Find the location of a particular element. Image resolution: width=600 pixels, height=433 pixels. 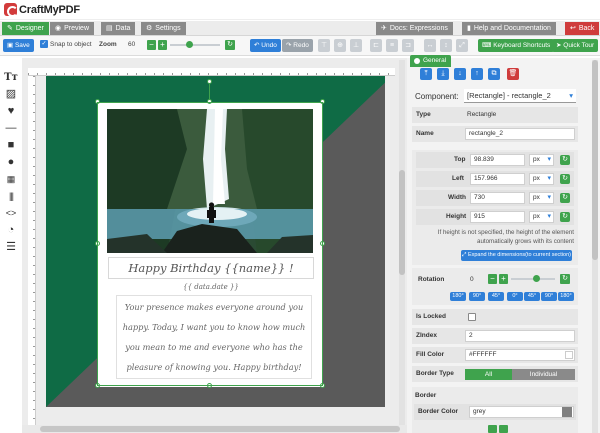

delete-icon: 🗑 is located at coordinates (513, 74).